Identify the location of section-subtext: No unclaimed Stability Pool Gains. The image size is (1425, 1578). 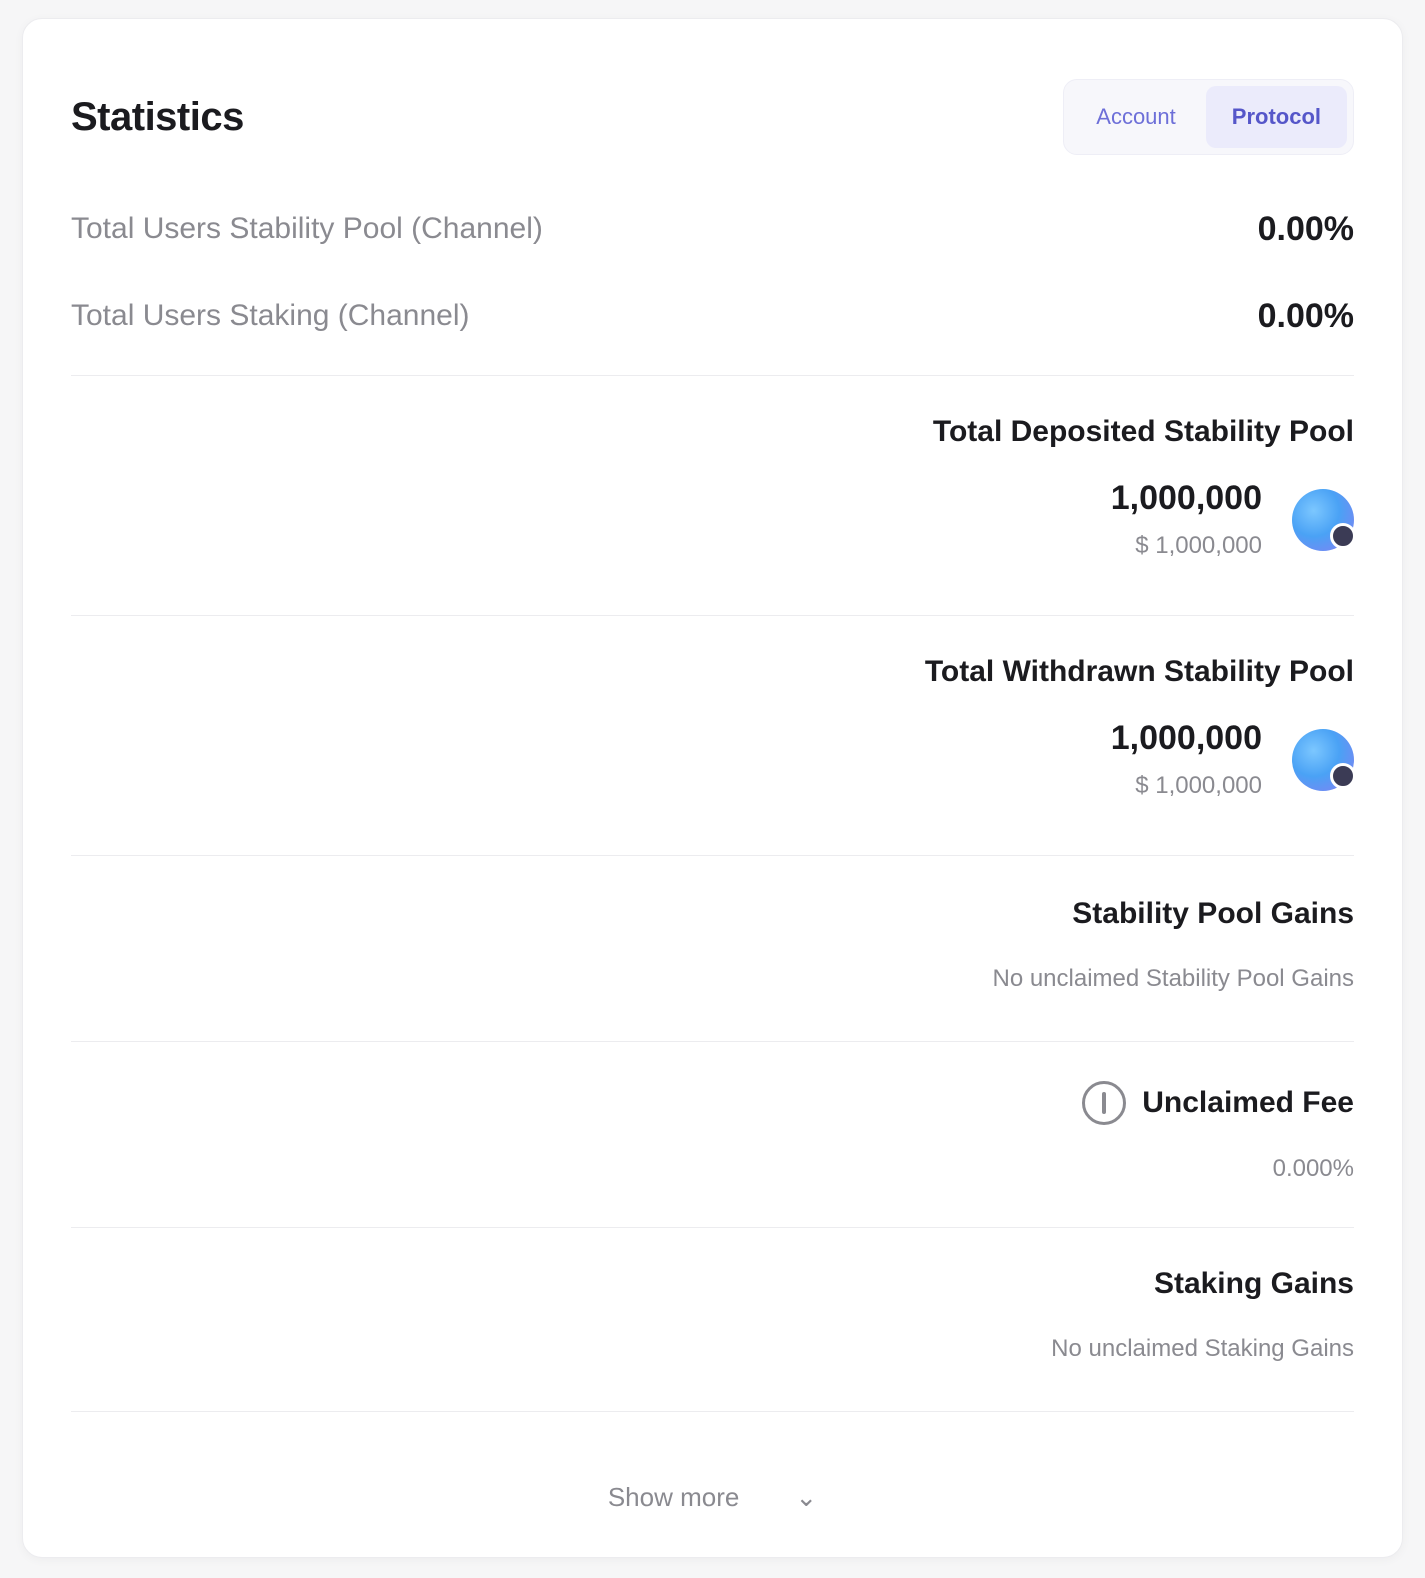
(1173, 978).